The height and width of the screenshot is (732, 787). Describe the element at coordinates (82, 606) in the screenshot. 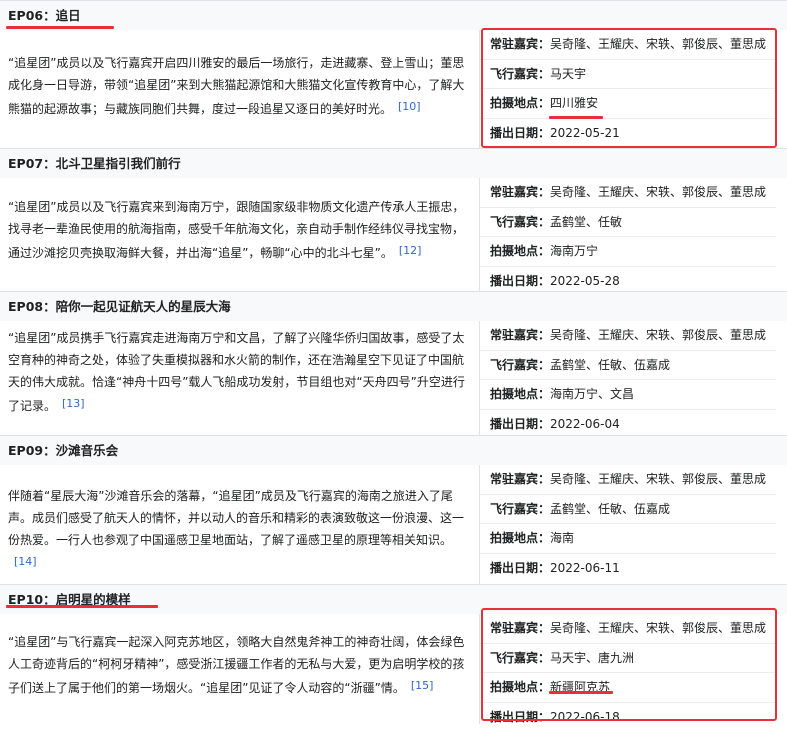

I see `title-underline-ep10` at that location.